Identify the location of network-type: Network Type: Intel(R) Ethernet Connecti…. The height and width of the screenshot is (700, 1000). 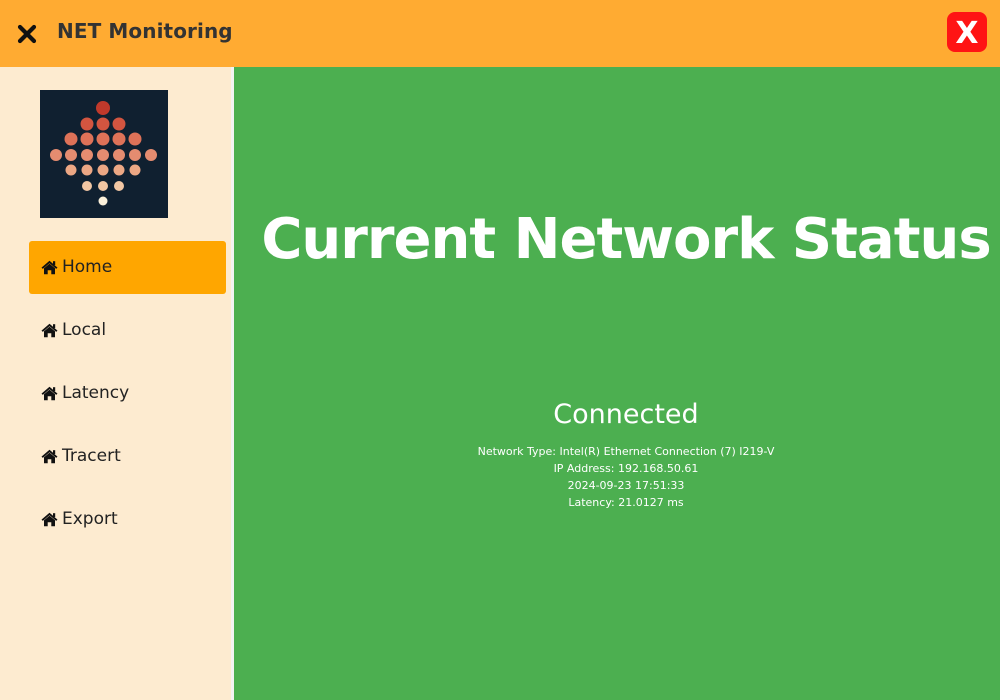
(626, 451).